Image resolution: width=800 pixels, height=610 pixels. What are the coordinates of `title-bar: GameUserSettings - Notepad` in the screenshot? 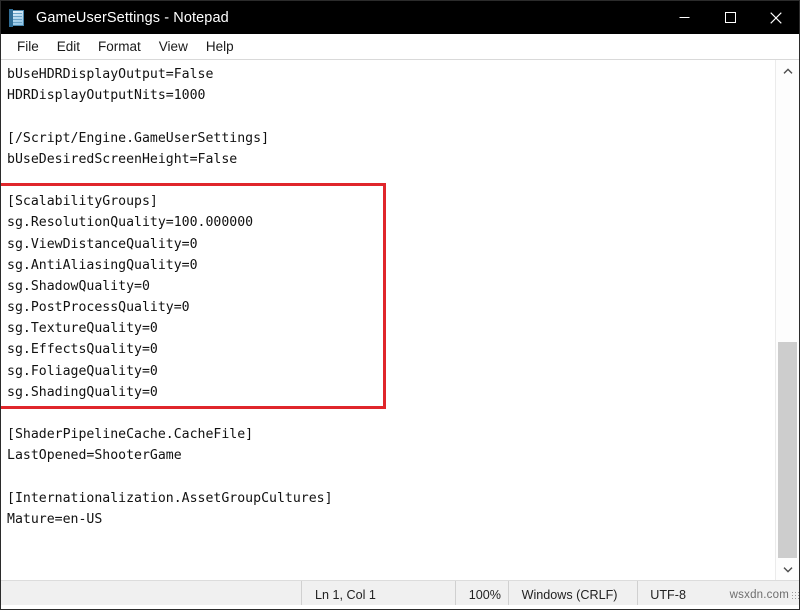 It's located at (400, 17).